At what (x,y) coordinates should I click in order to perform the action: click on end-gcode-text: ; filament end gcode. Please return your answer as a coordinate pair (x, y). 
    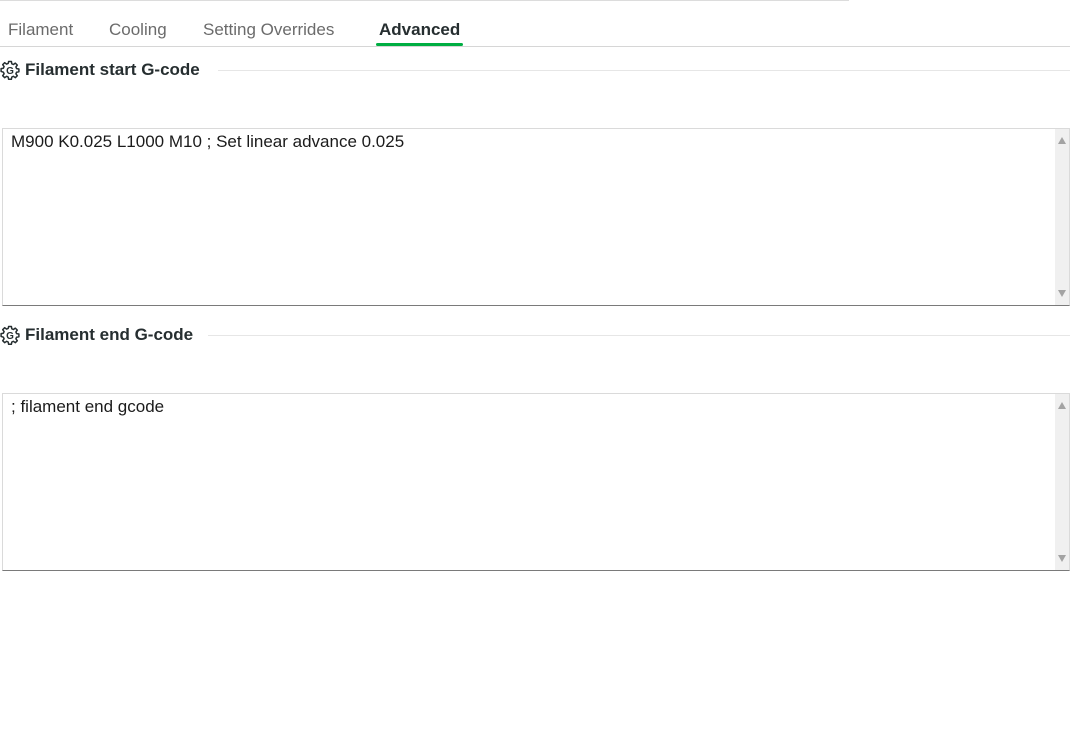
    Looking at the image, I should click on (530, 407).